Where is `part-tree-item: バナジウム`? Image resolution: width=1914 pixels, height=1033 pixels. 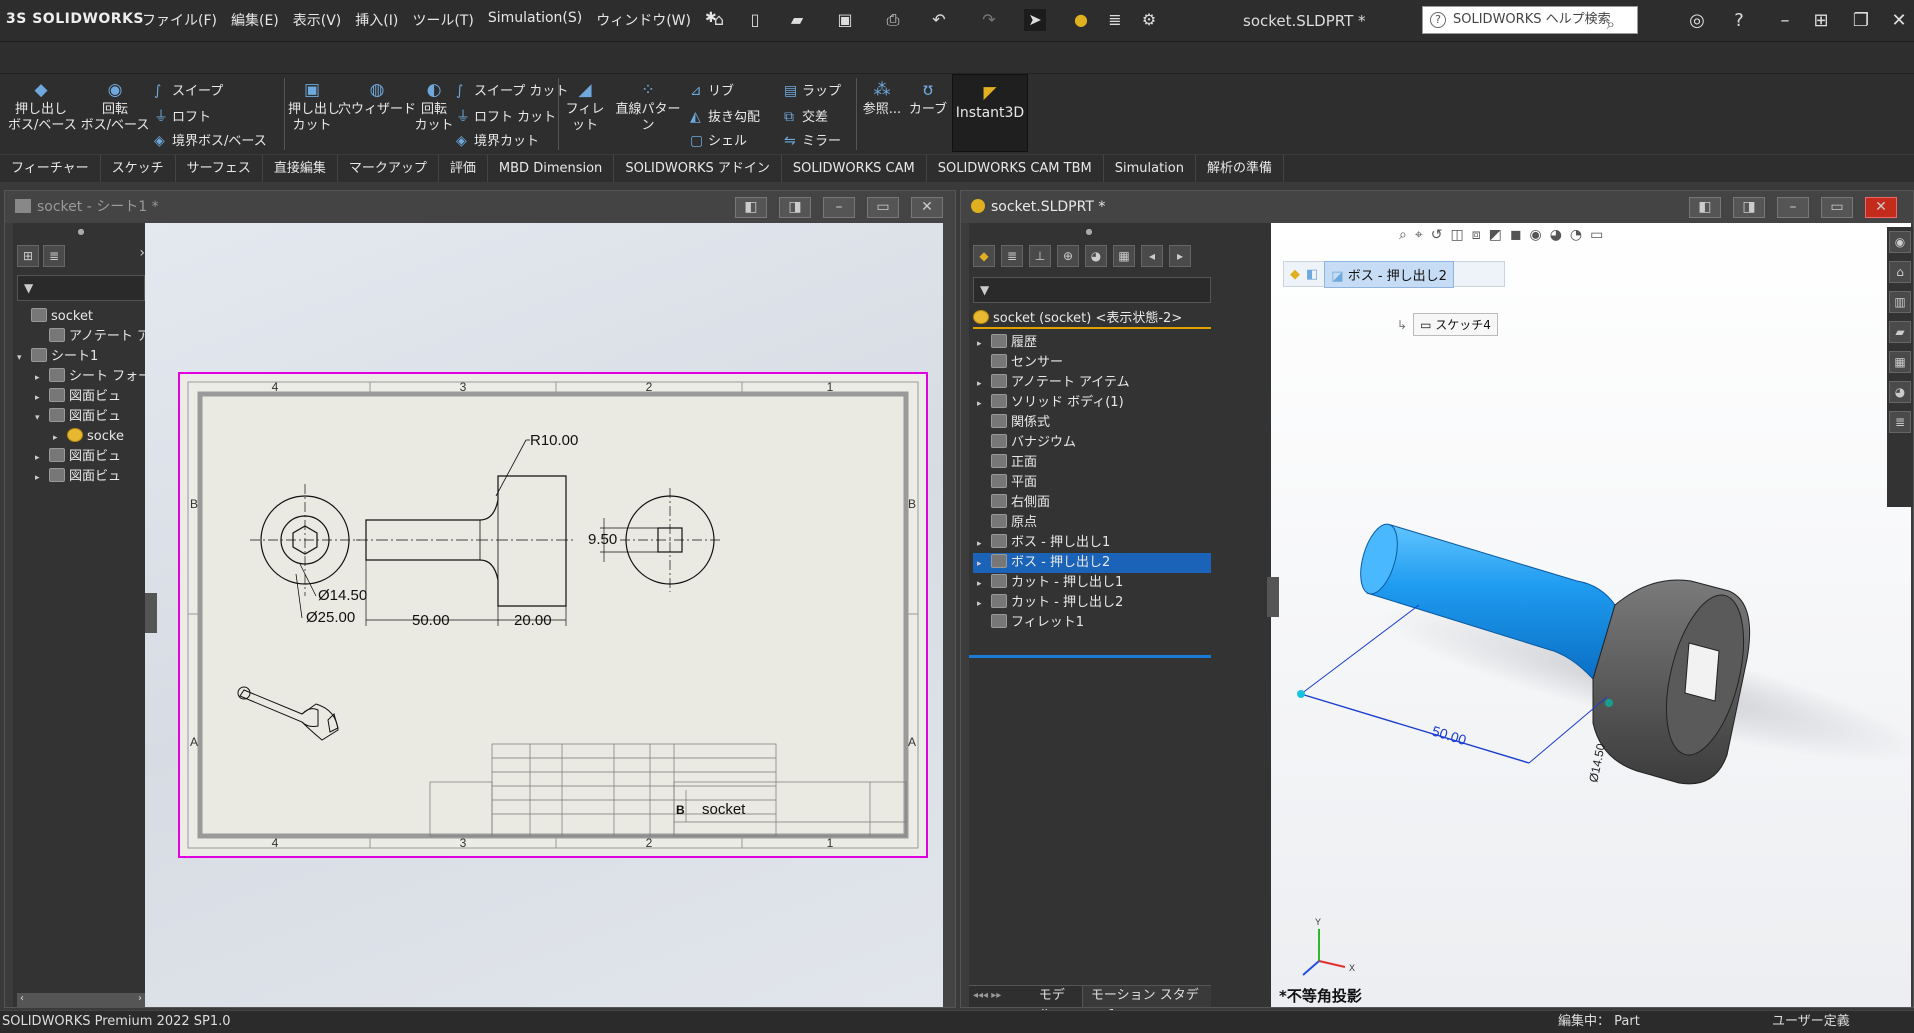
part-tree-item: バナジウム is located at coordinates (1092, 443).